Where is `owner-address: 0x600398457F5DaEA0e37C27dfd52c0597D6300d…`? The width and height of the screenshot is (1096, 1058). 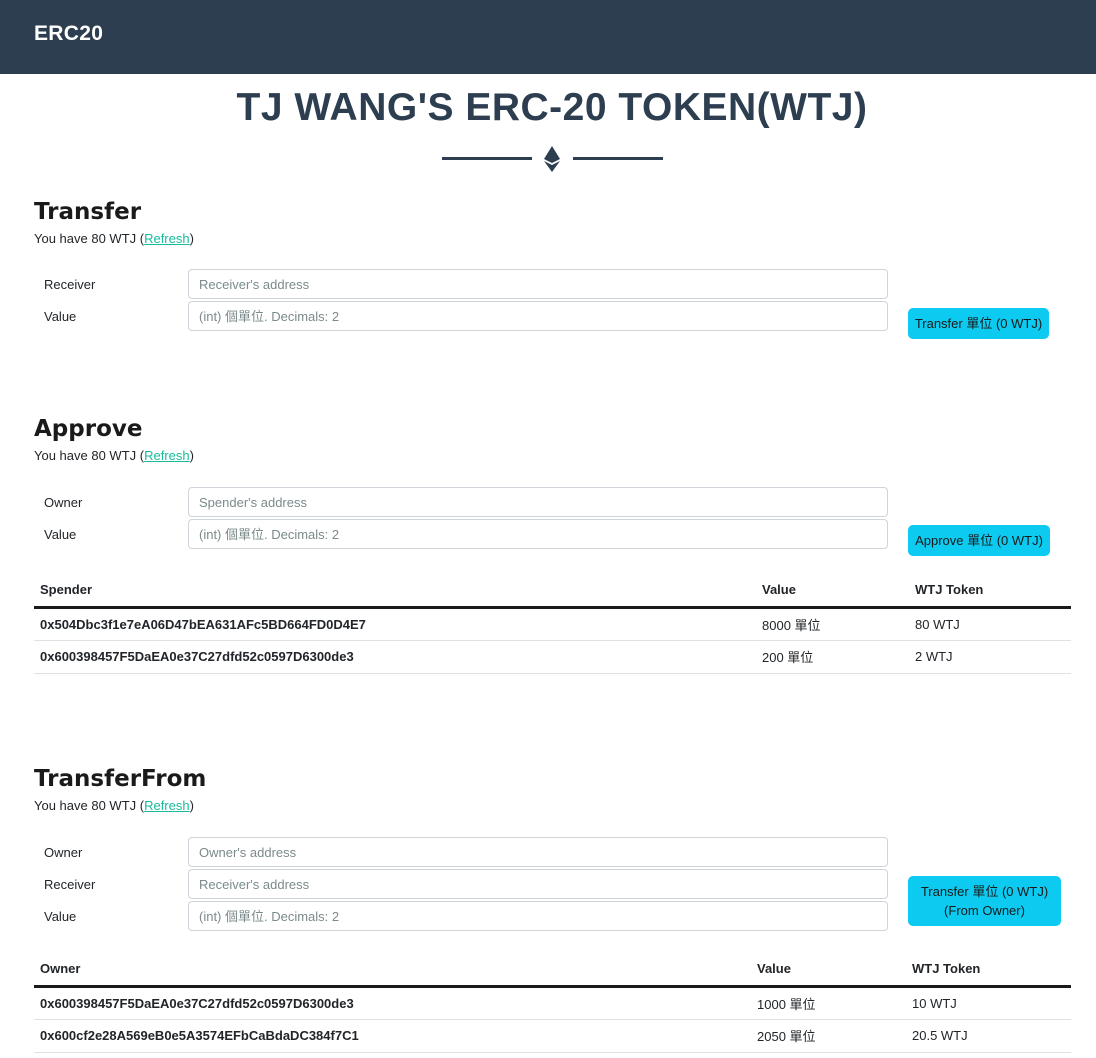 owner-address: 0x600398457F5DaEA0e37C27dfd52c0597D6300d… is located at coordinates (392, 1003).